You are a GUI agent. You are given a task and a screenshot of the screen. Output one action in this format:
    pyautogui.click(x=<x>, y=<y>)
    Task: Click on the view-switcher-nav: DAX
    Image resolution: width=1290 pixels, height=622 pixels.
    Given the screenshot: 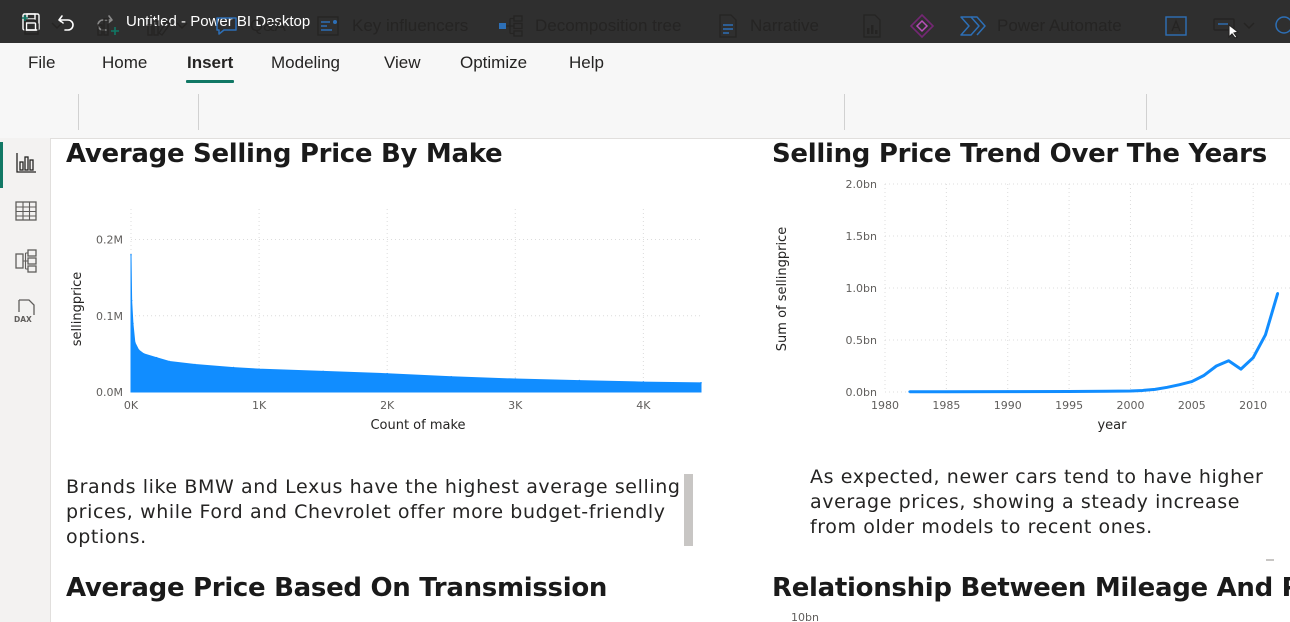 What is the action you would take?
    pyautogui.click(x=25, y=380)
    